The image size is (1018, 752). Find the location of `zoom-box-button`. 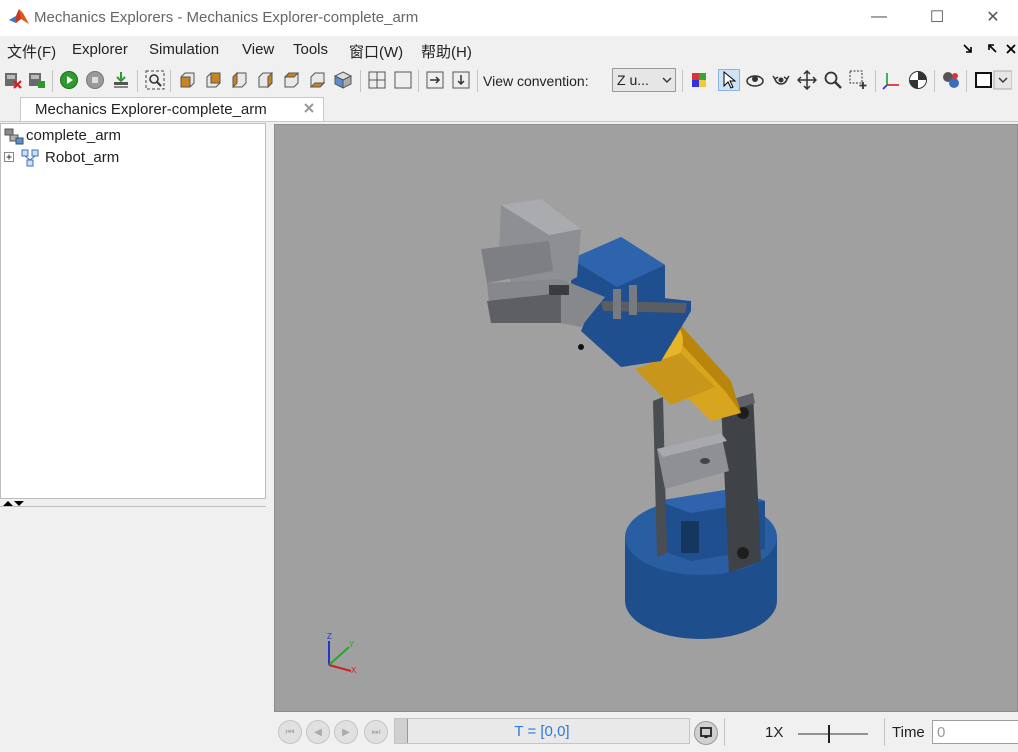

zoom-box-button is located at coordinates (859, 80).